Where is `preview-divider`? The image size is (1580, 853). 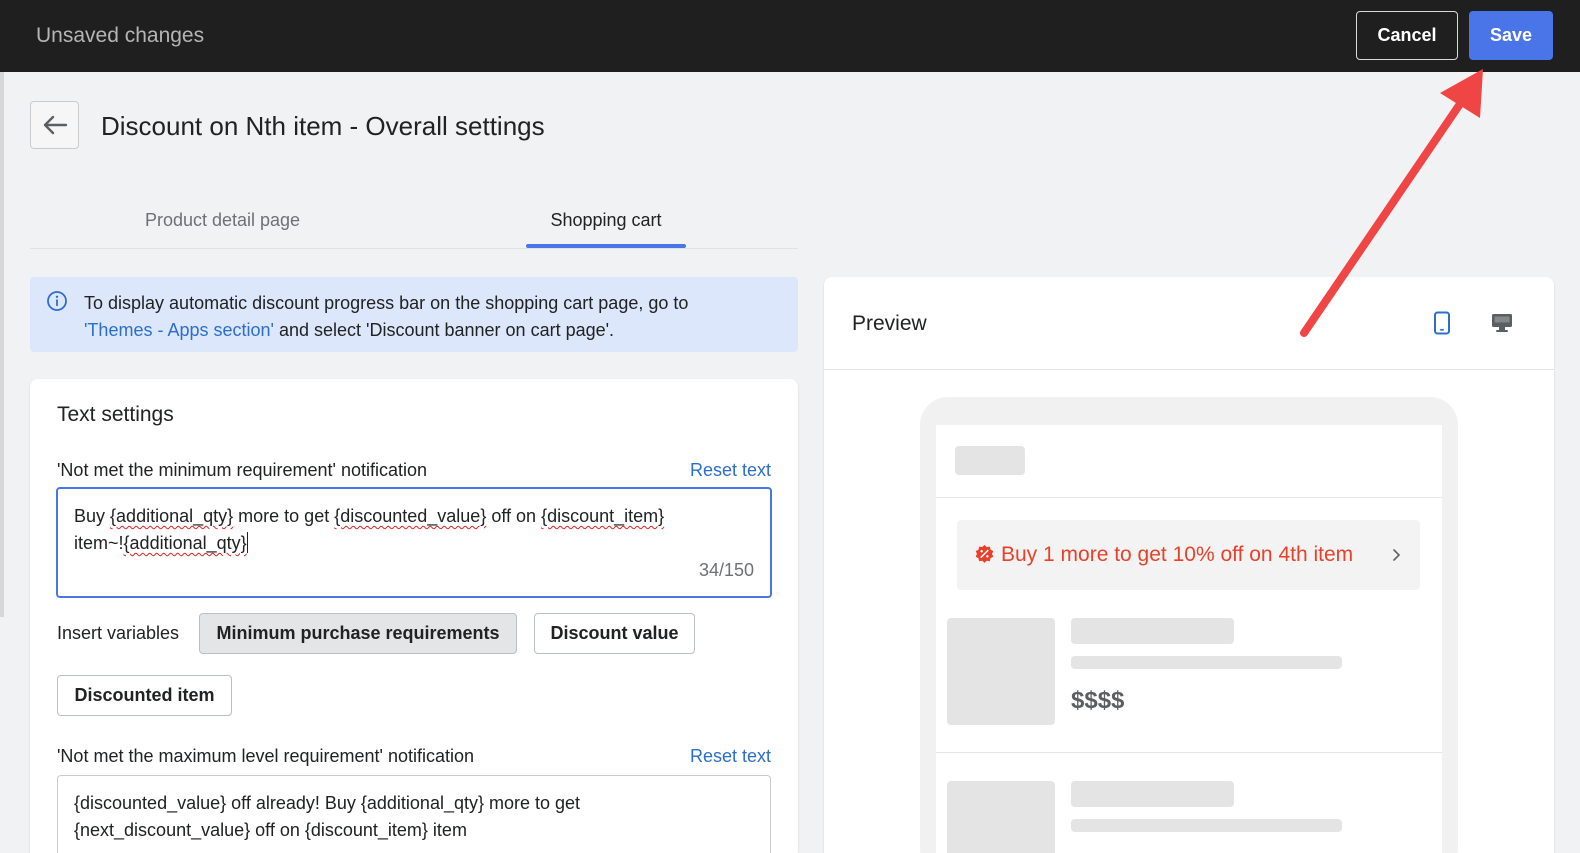
preview-divider is located at coordinates (1189, 369).